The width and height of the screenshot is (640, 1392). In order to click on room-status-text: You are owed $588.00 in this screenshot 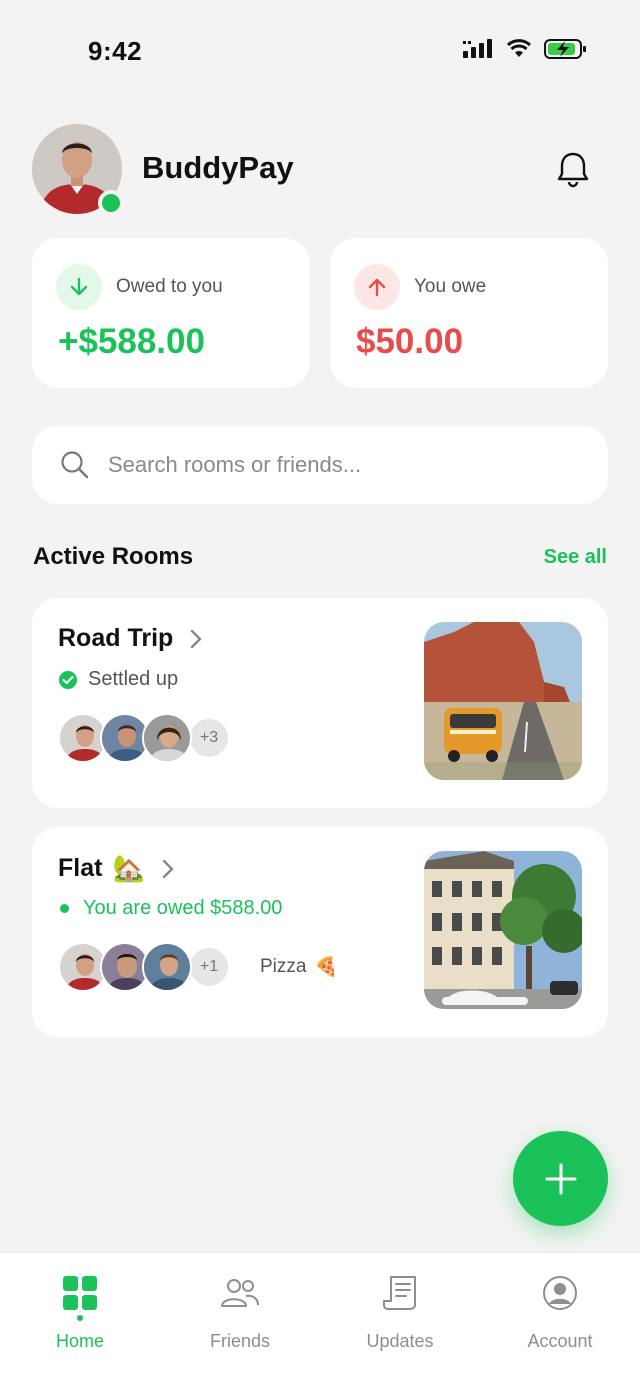, I will do `click(183, 908)`.